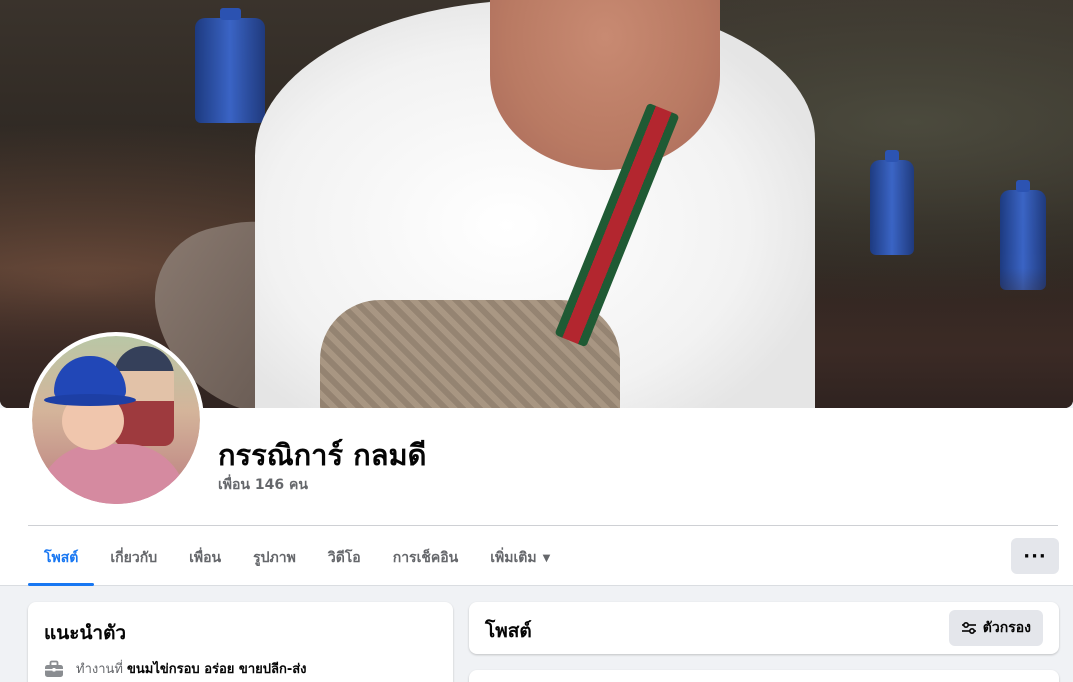 This screenshot has height=682, width=1073. Describe the element at coordinates (322, 455) in the screenshot. I see `profile-name: กรรณิการ์ กลมดี` at that location.